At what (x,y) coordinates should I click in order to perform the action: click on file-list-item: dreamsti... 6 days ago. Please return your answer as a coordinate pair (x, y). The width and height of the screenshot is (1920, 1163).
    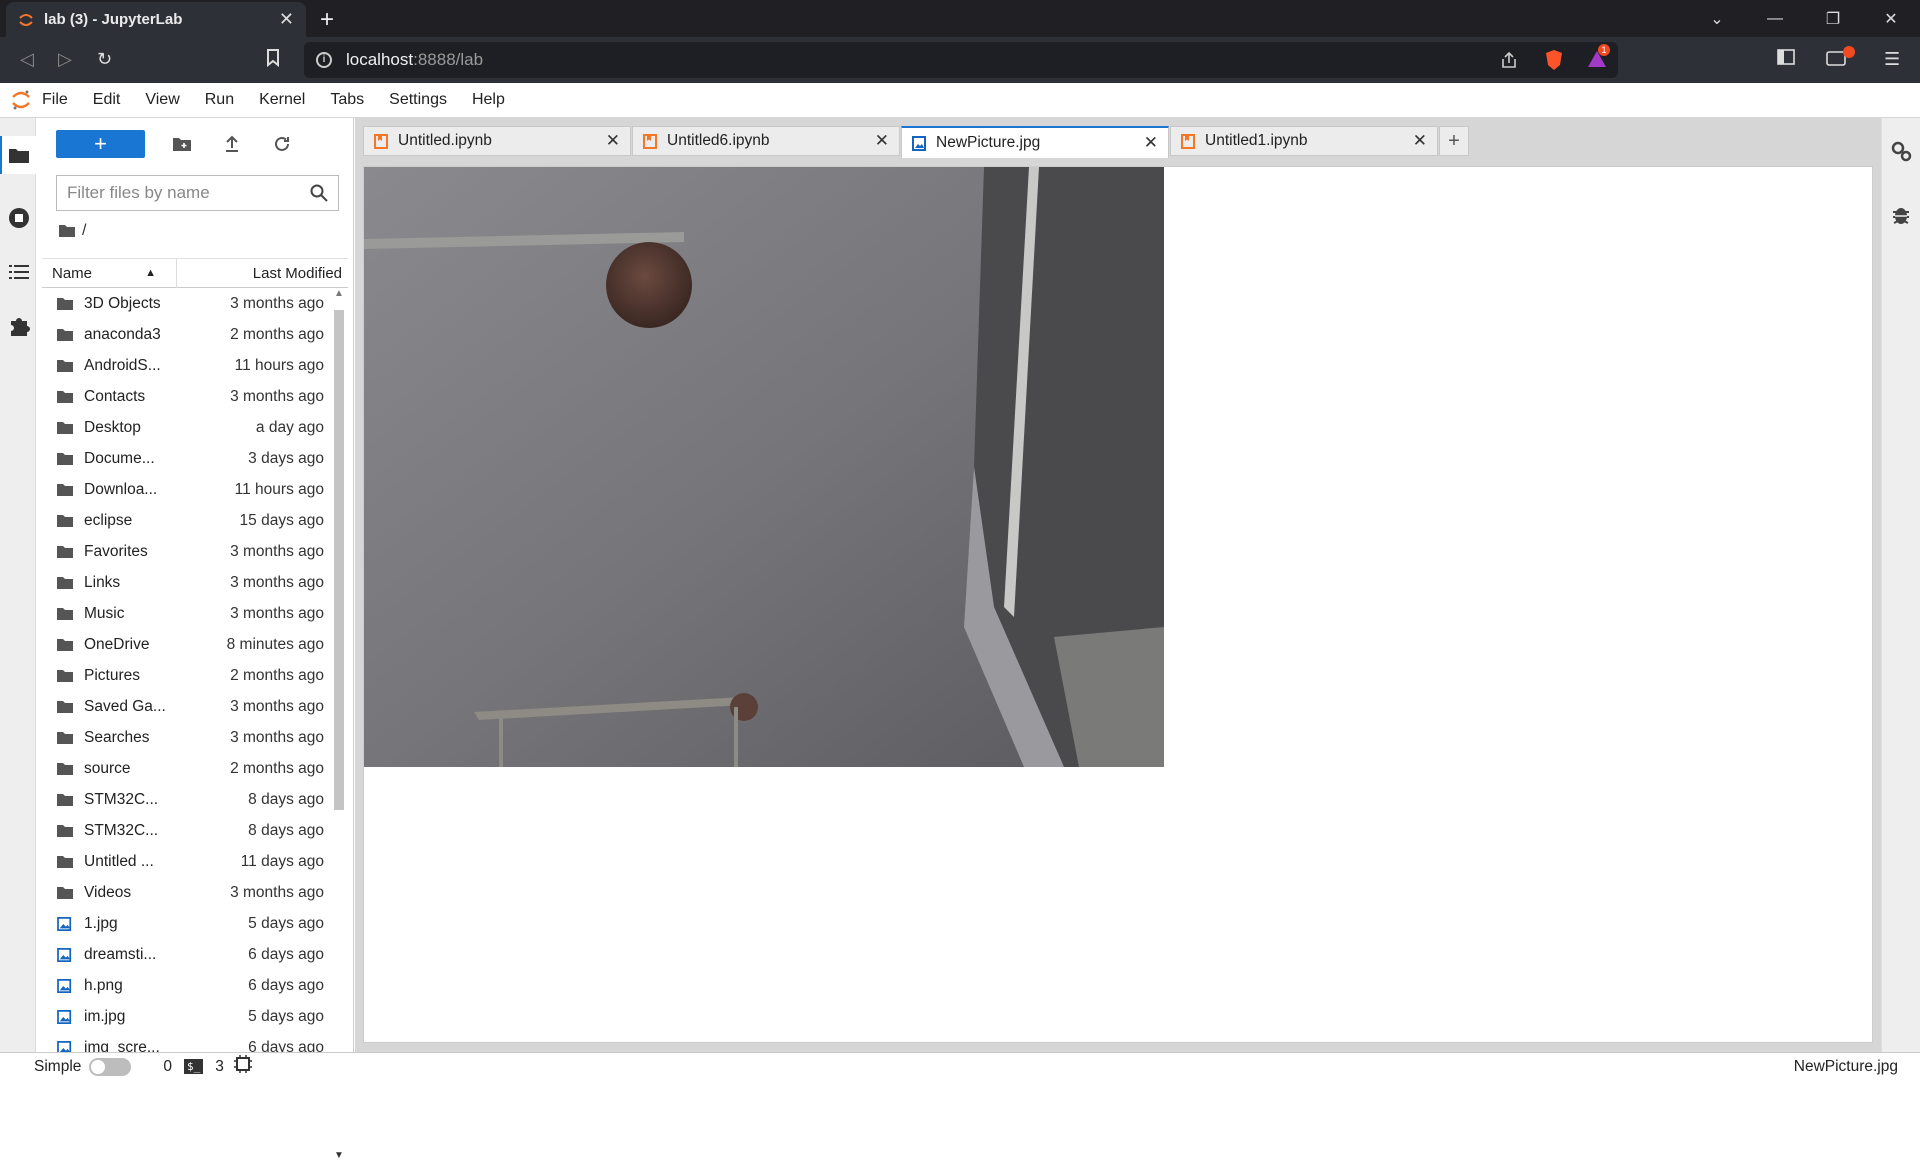
    Looking at the image, I should click on (186, 954).